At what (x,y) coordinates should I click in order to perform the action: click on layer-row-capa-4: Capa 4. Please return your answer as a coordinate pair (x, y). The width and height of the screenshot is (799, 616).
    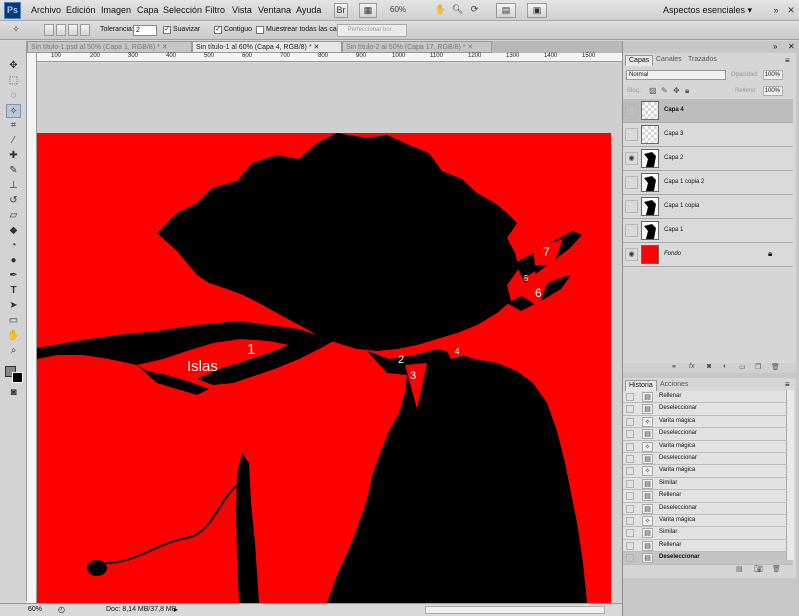
    Looking at the image, I should click on (708, 111).